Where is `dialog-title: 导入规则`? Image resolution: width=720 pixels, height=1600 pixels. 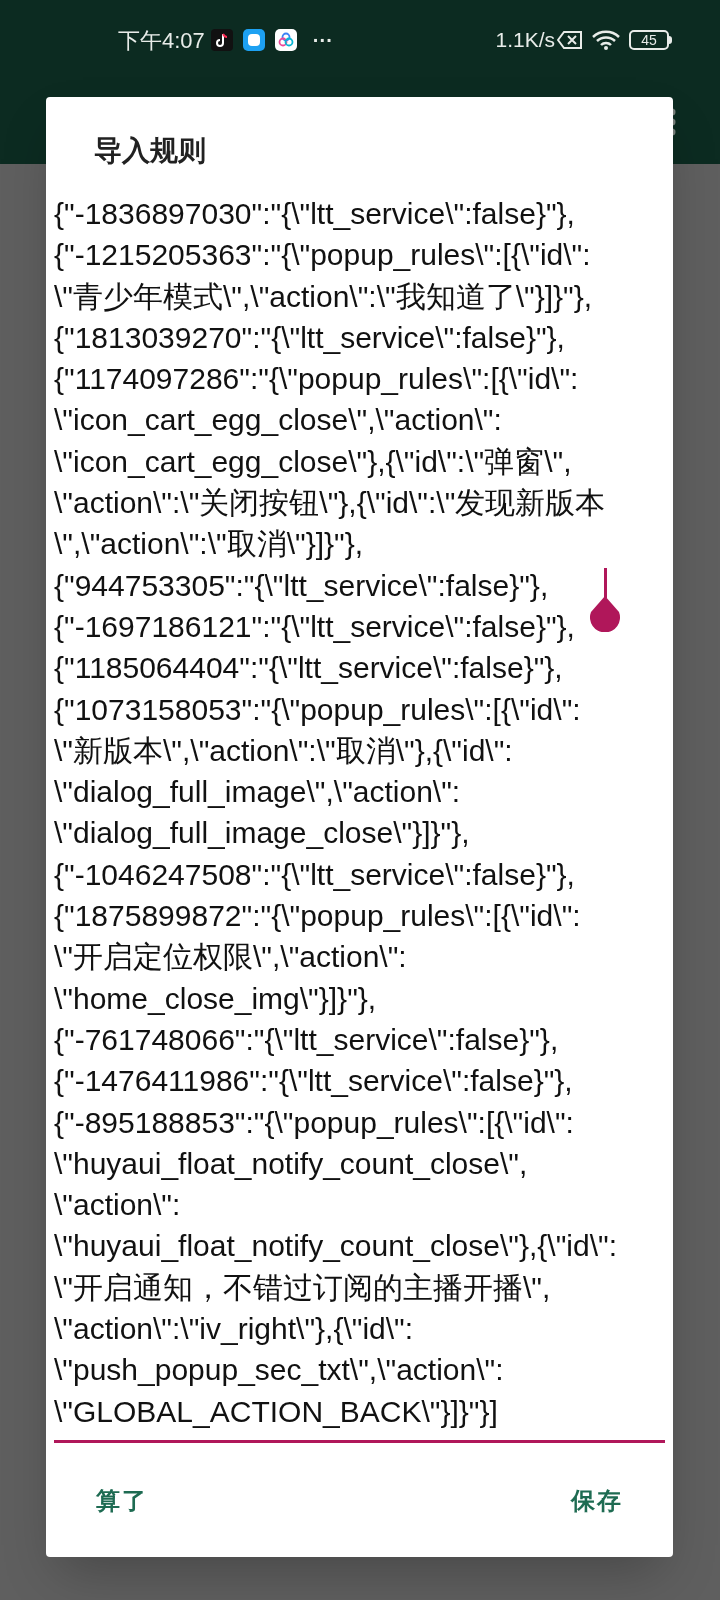
dialog-title: 导入规则 is located at coordinates (150, 151).